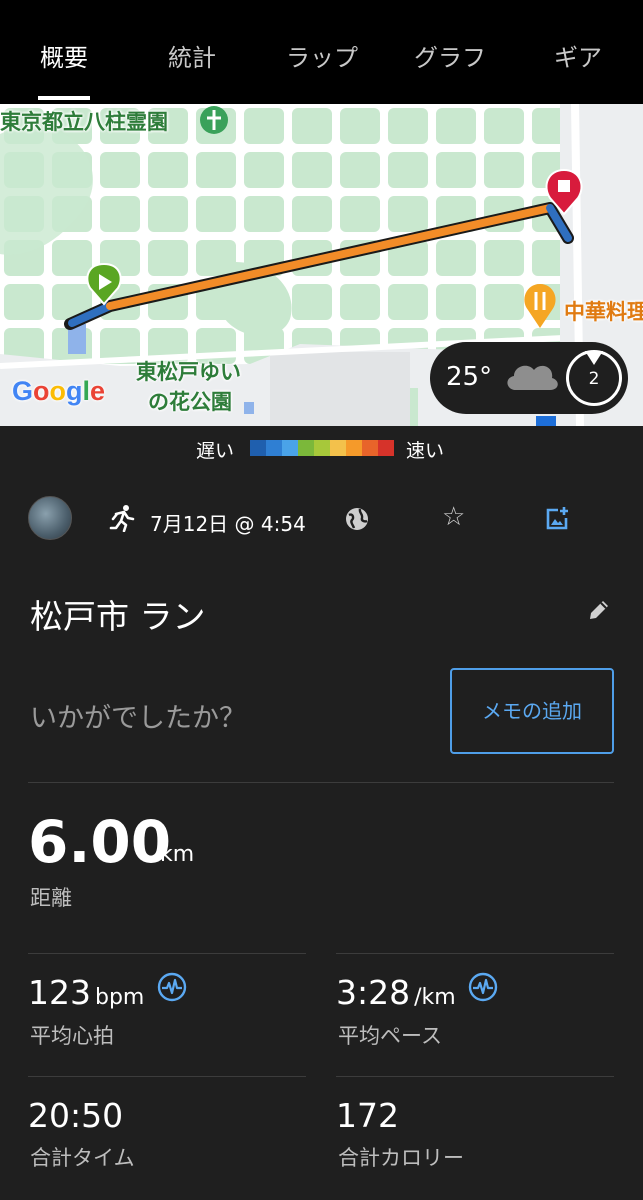  I want to click on tab-stats: 統計, so click(192, 58).